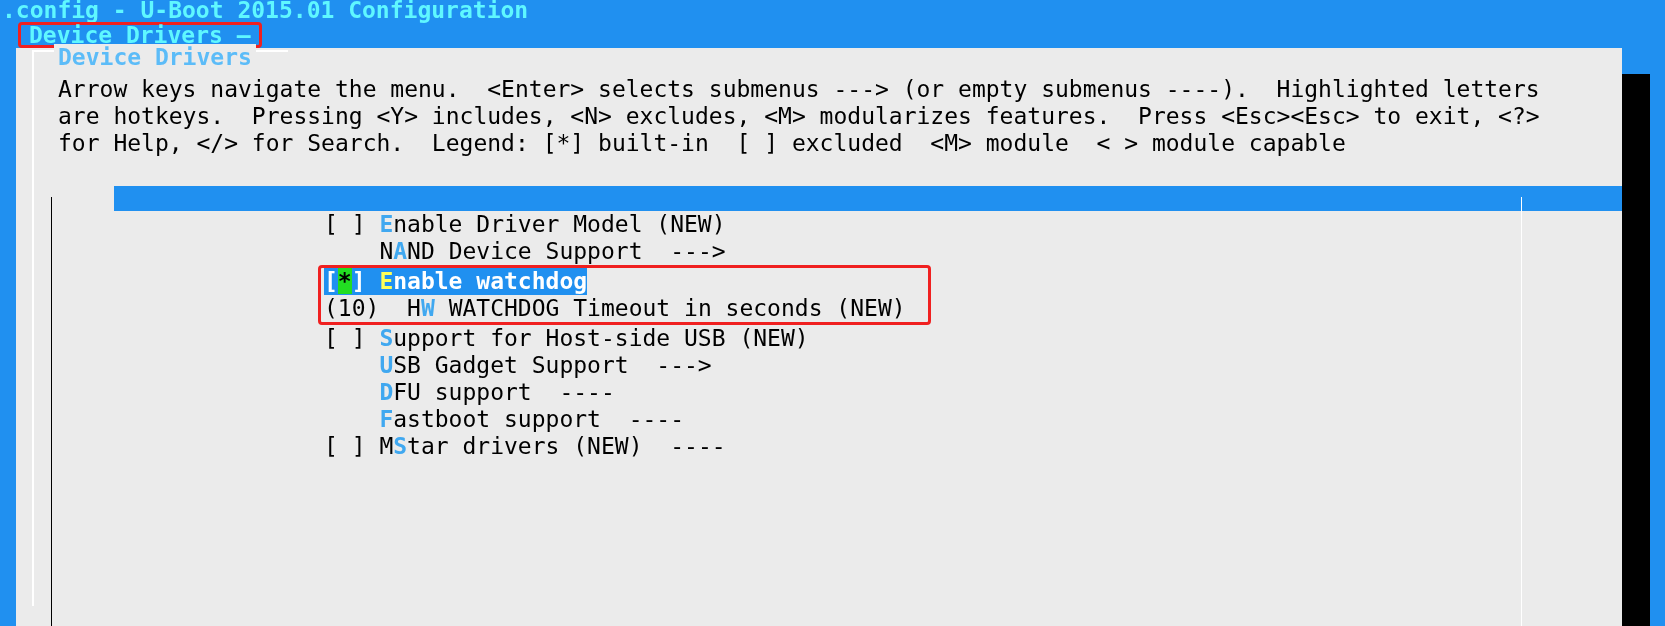 This screenshot has height=626, width=1665. What do you see at coordinates (456, 281) in the screenshot?
I see `menu-item: [*] Enable watchdog` at bounding box center [456, 281].